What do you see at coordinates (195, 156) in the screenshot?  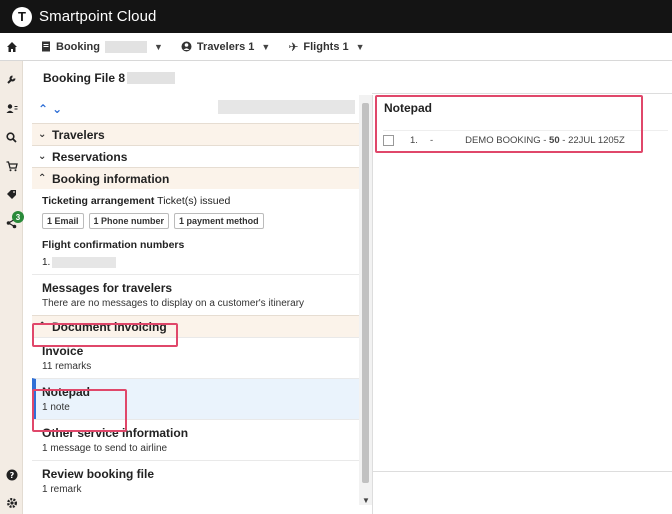 I see `section-reservations: ⌄ Reservations` at bounding box center [195, 156].